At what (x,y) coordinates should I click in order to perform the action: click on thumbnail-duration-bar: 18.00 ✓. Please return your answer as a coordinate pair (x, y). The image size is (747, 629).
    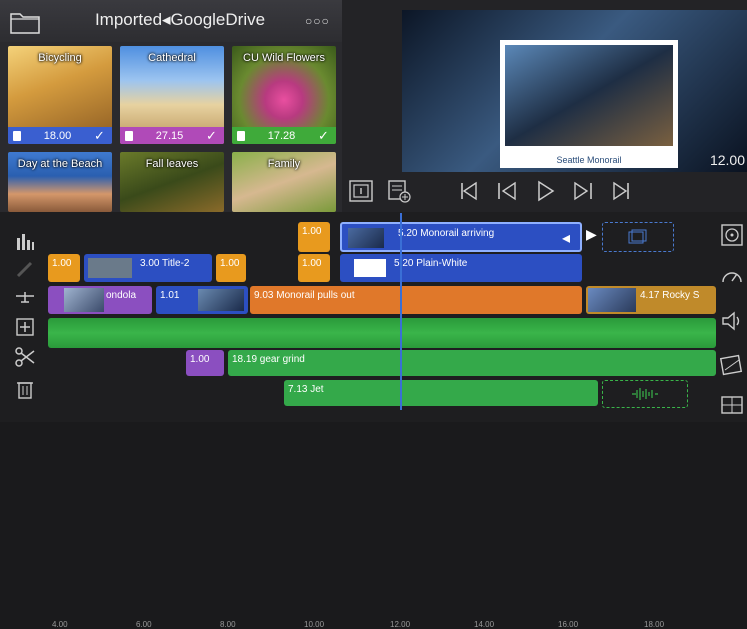
    Looking at the image, I should click on (60, 135).